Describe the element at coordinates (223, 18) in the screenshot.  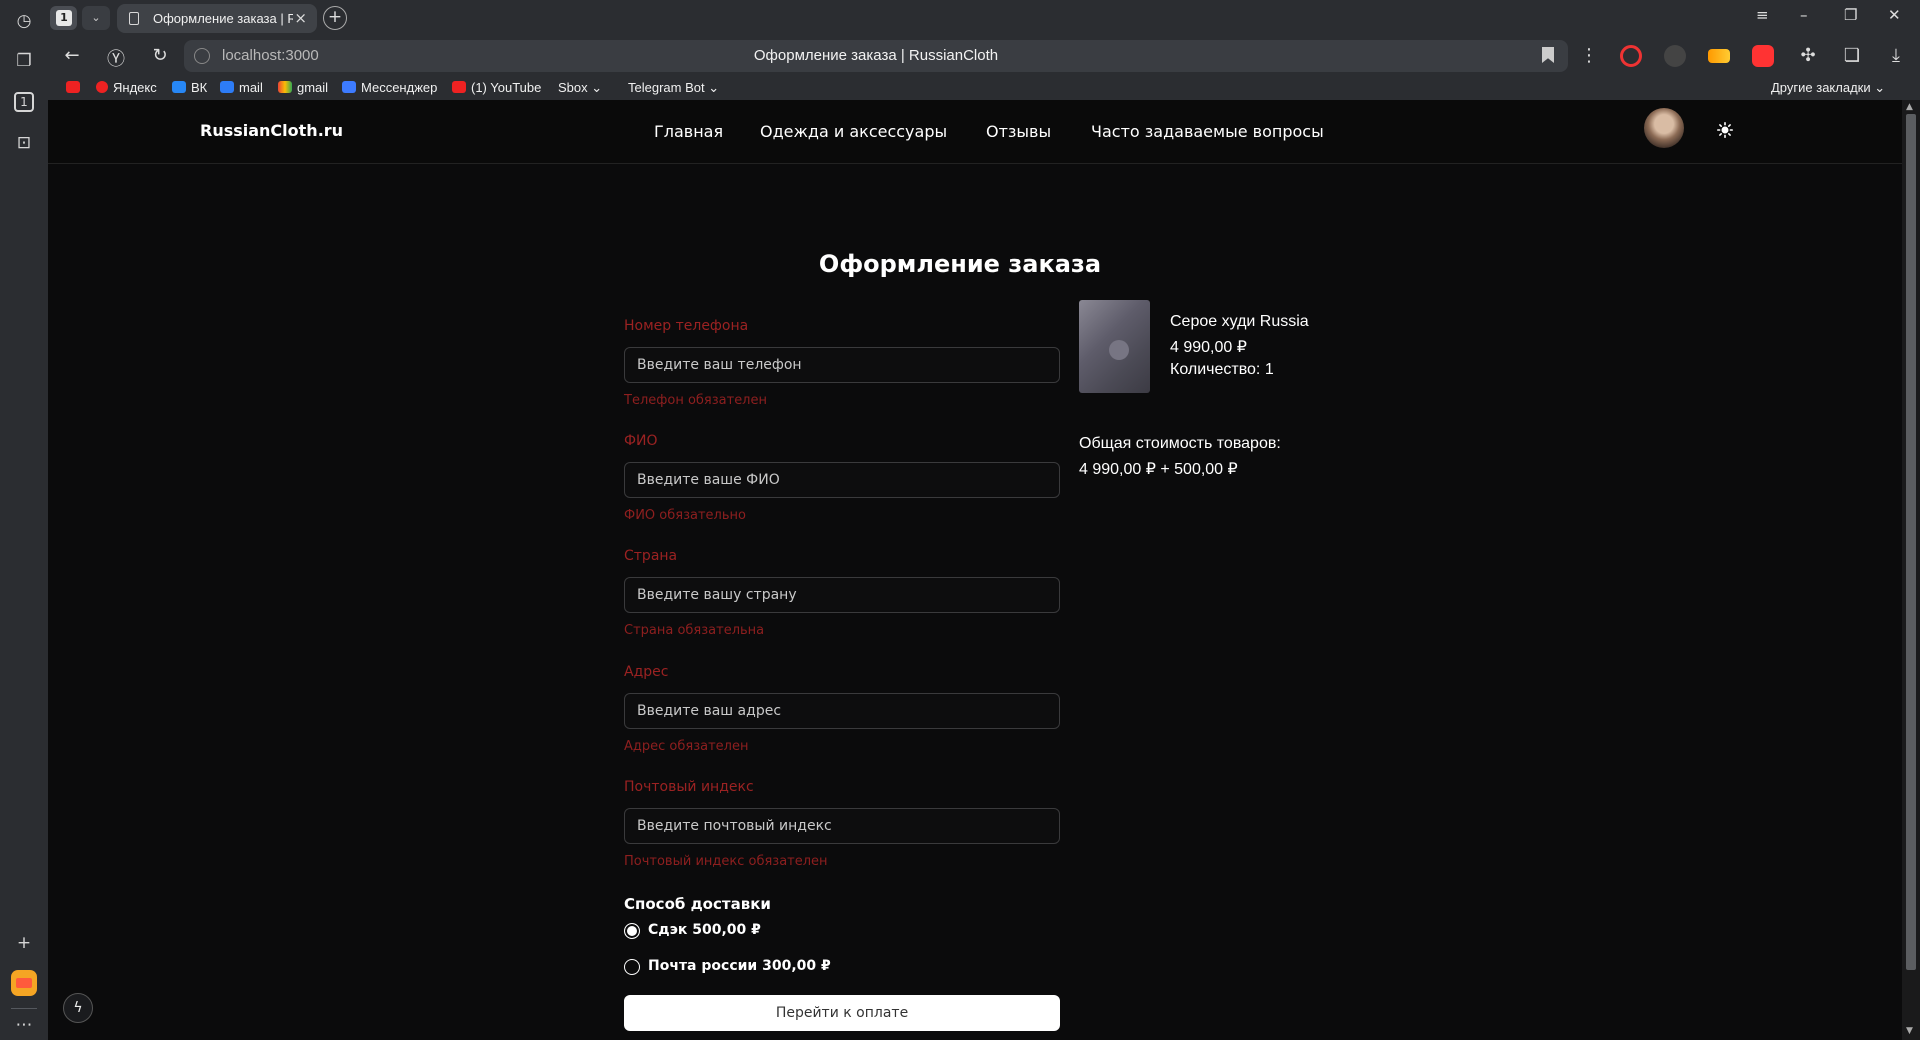
I see `tab-title: Оформление заказа | RussianCloth` at that location.